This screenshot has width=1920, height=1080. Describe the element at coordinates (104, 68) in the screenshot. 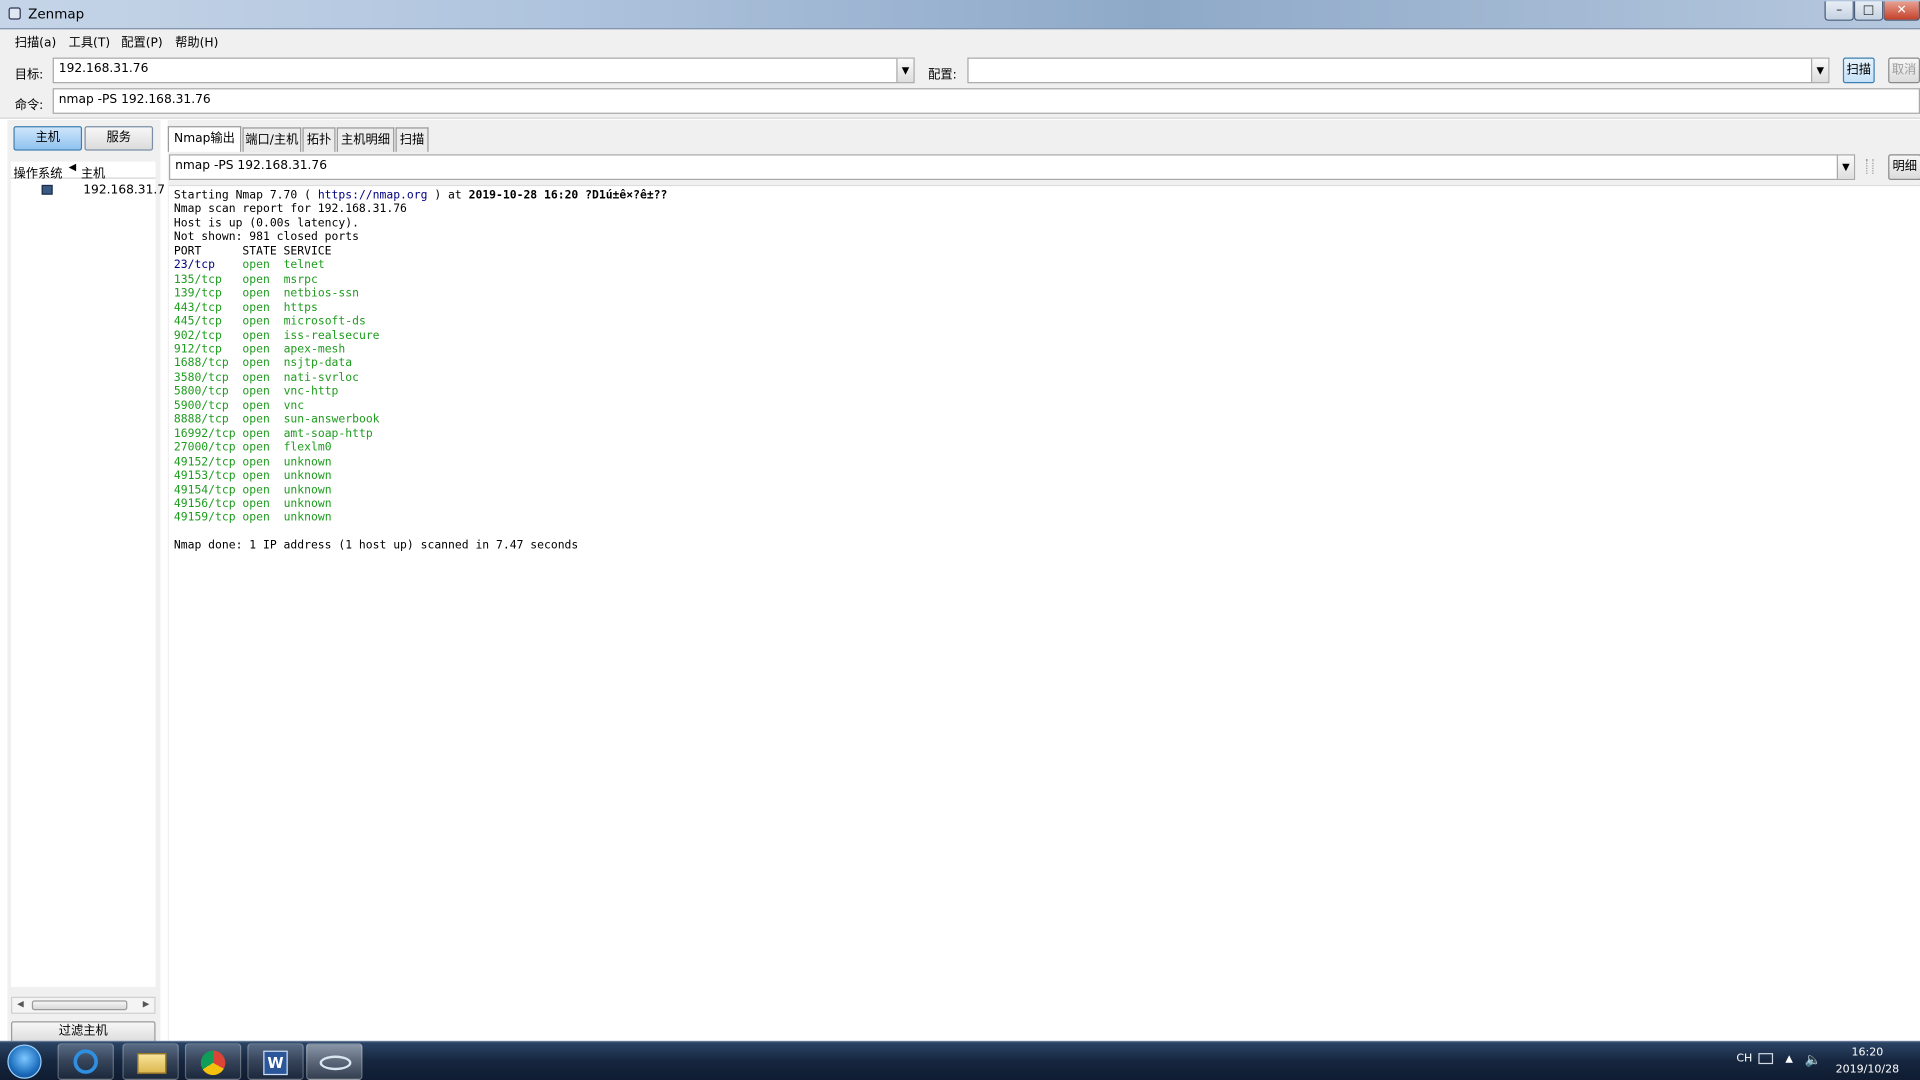

I see `target-input: 192.168.31.76` at that location.